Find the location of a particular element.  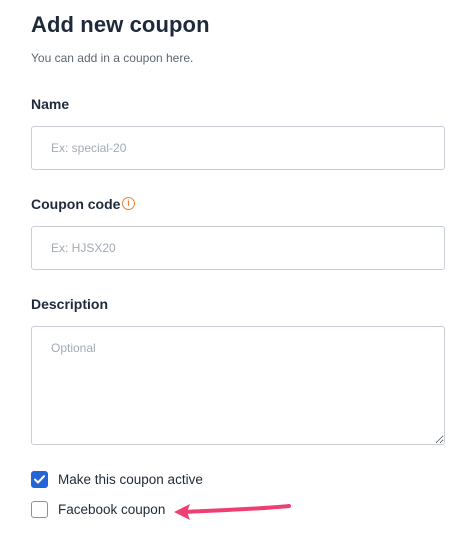

facebook-coupon-row: Facebook coupon is located at coordinates (98, 509).